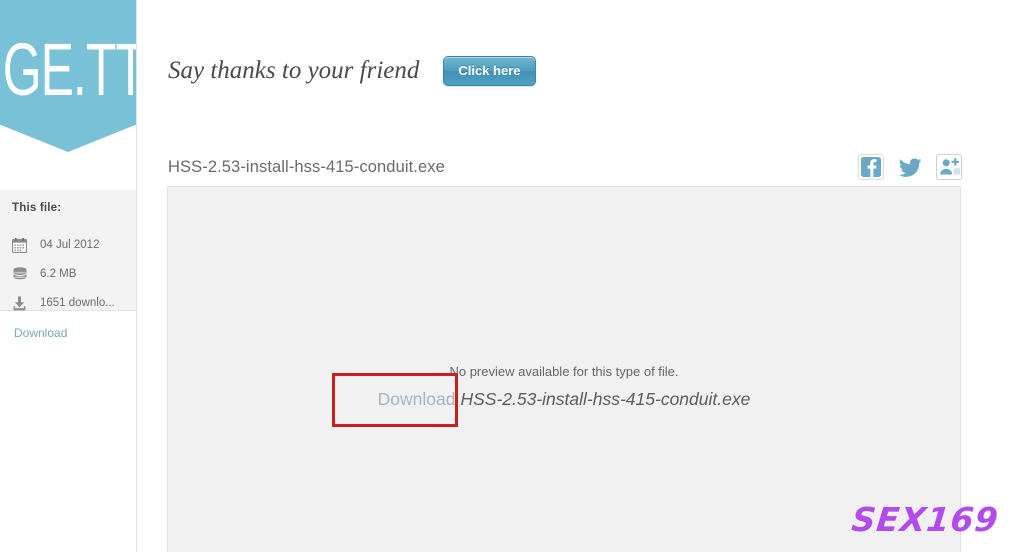 The image size is (1011, 552). I want to click on google-plus-icon, so click(949, 167).